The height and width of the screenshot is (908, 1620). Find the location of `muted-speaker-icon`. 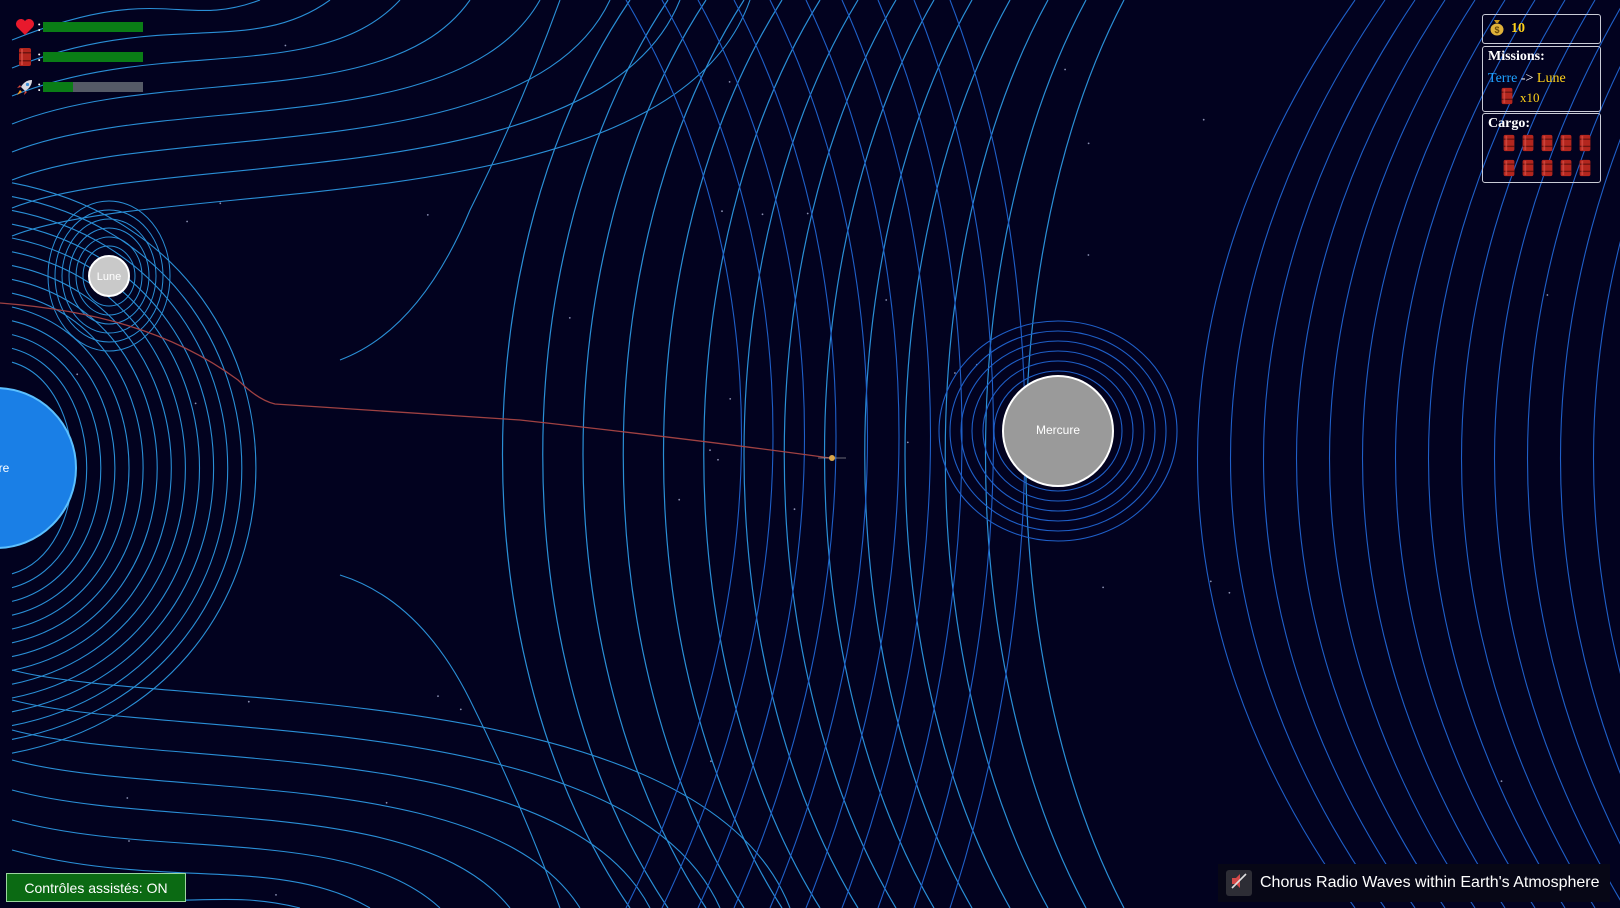

muted-speaker-icon is located at coordinates (1239, 883).